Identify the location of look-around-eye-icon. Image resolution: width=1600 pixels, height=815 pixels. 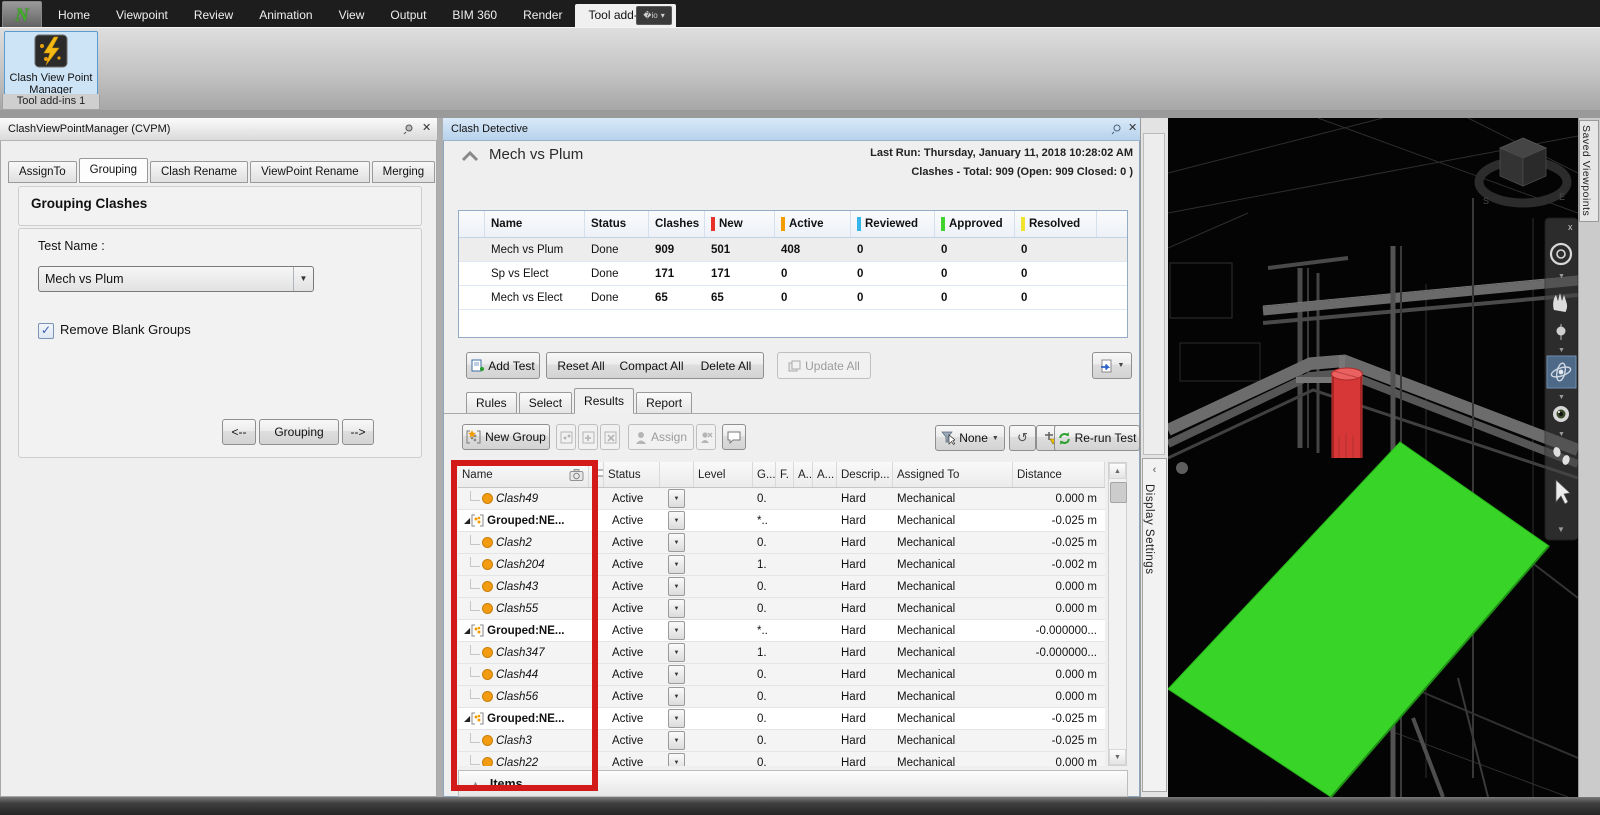
(1561, 414).